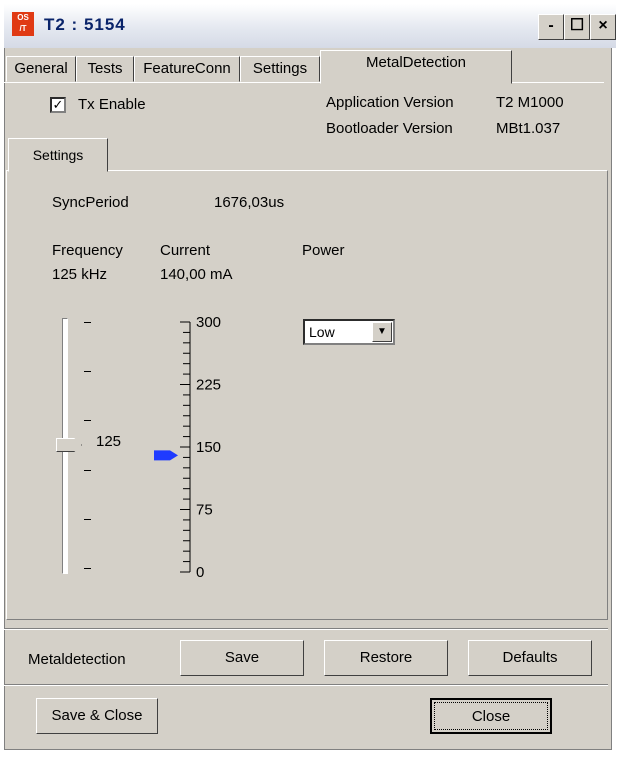 The image size is (620, 758). I want to click on tab-general: General, so click(41, 69).